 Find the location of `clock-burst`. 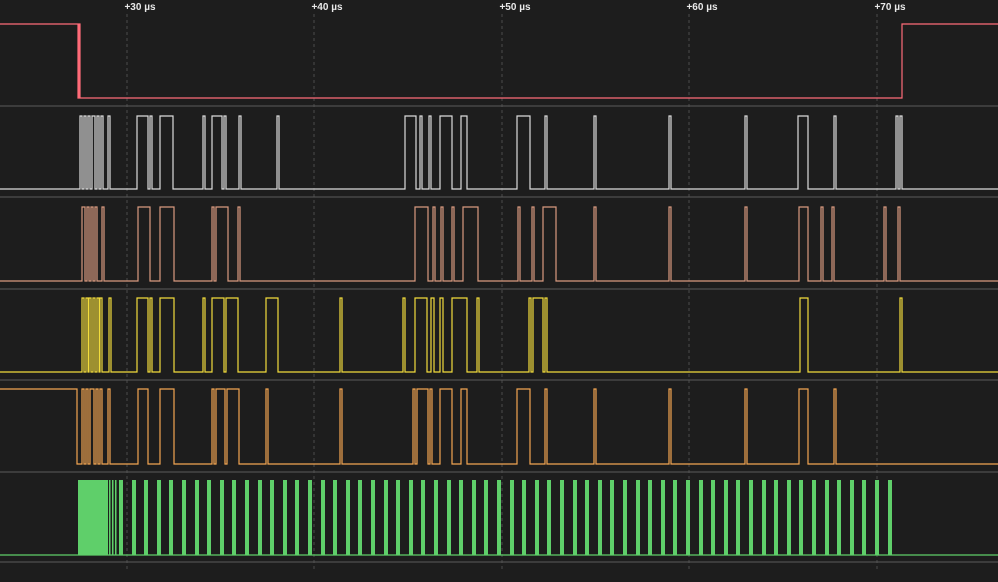

clock-burst is located at coordinates (93, 517).